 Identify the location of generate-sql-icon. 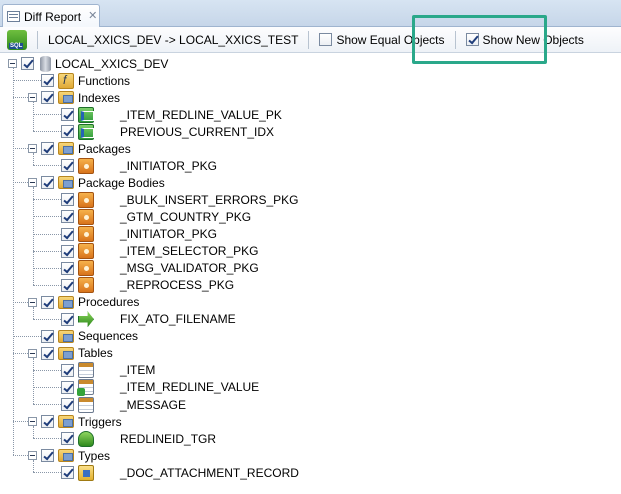
(17, 39).